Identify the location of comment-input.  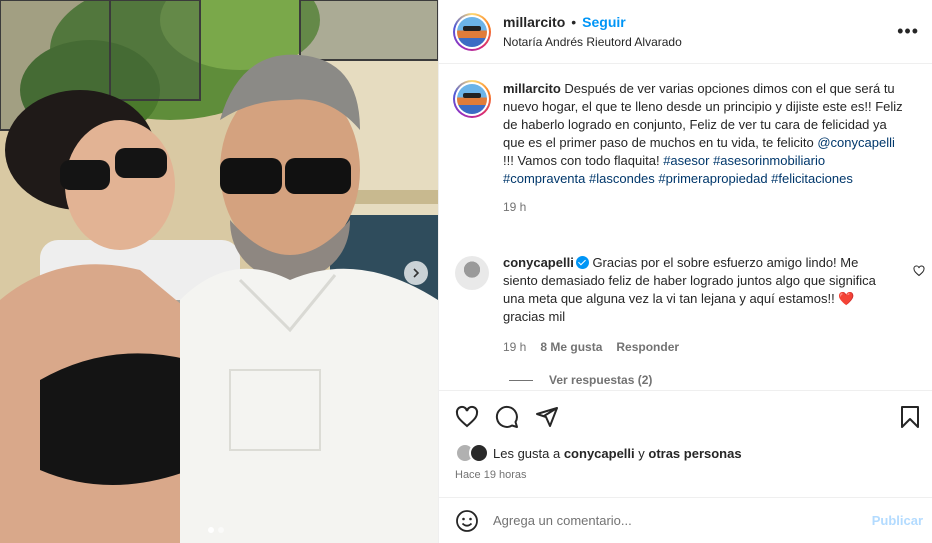
(673, 520).